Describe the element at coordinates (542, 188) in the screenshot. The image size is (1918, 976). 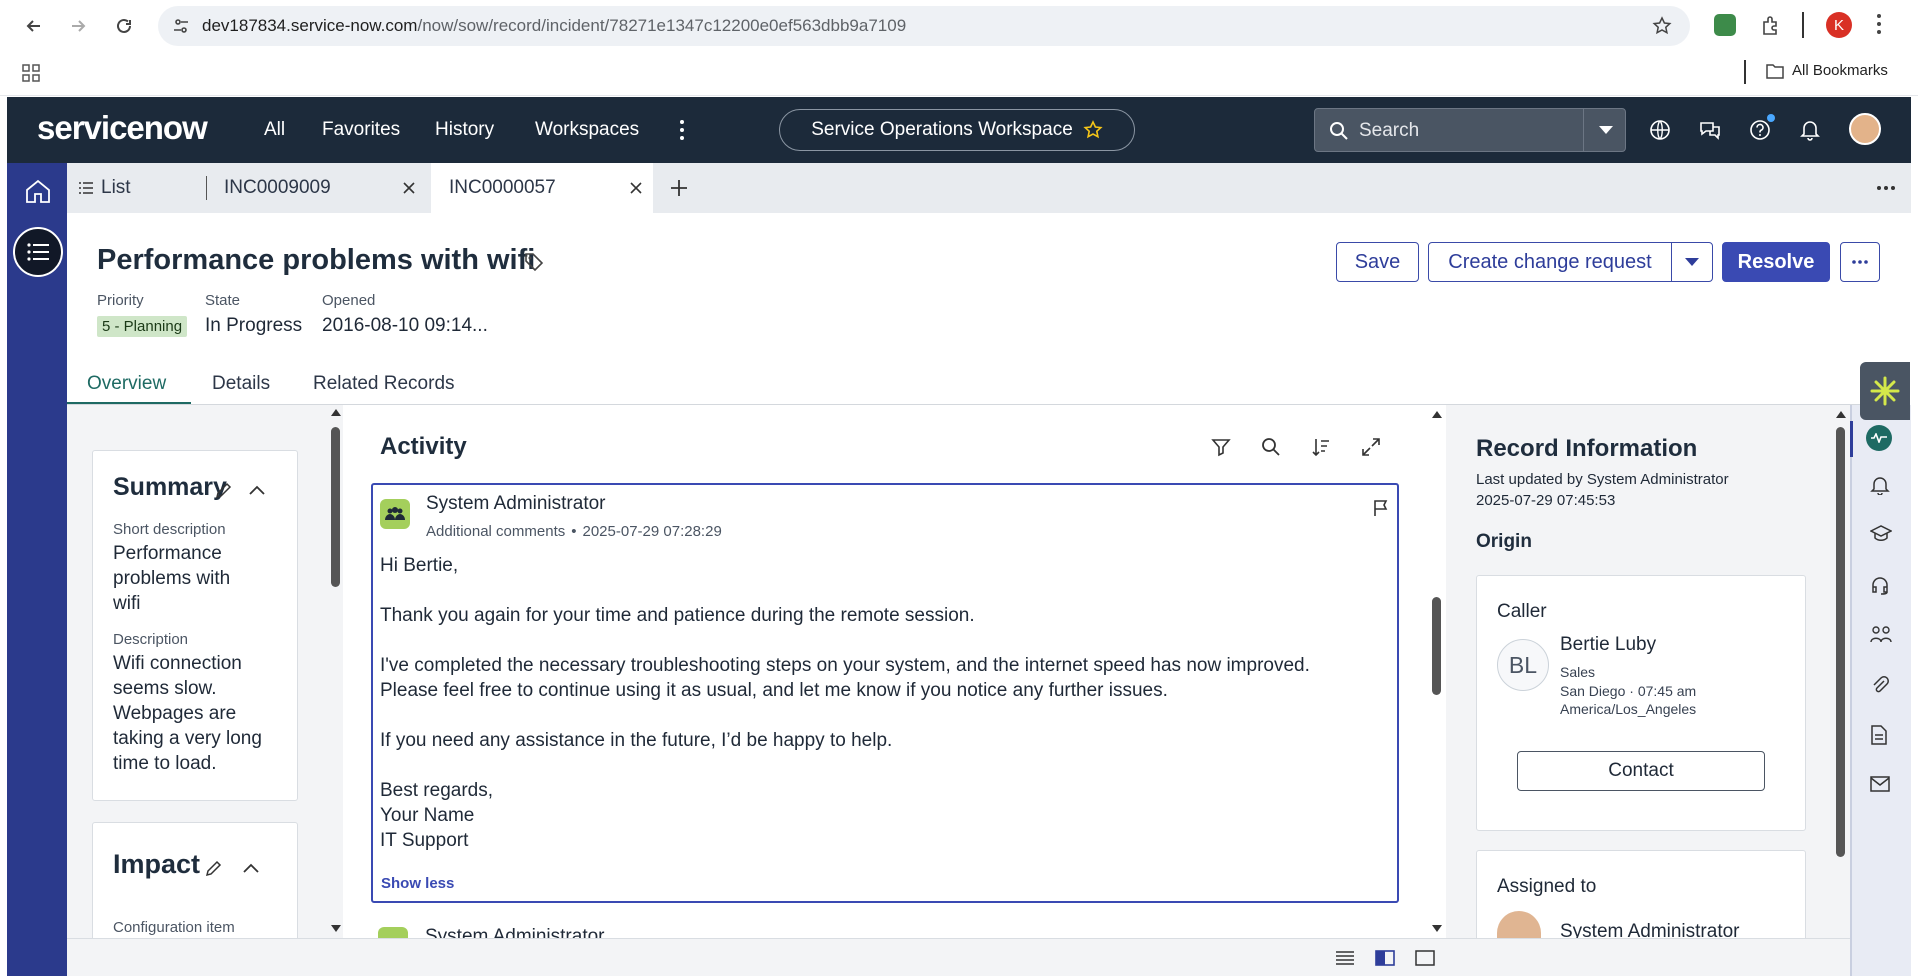
I see `tab-inc0000057: INC0000057` at that location.